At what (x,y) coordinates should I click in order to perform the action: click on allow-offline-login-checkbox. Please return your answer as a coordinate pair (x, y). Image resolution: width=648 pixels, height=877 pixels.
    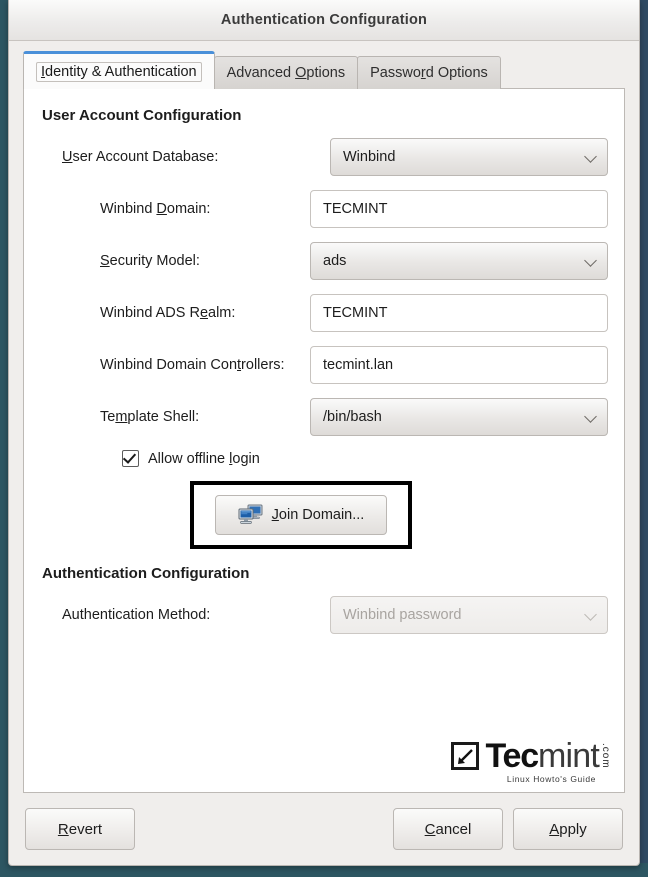
    Looking at the image, I should click on (130, 458).